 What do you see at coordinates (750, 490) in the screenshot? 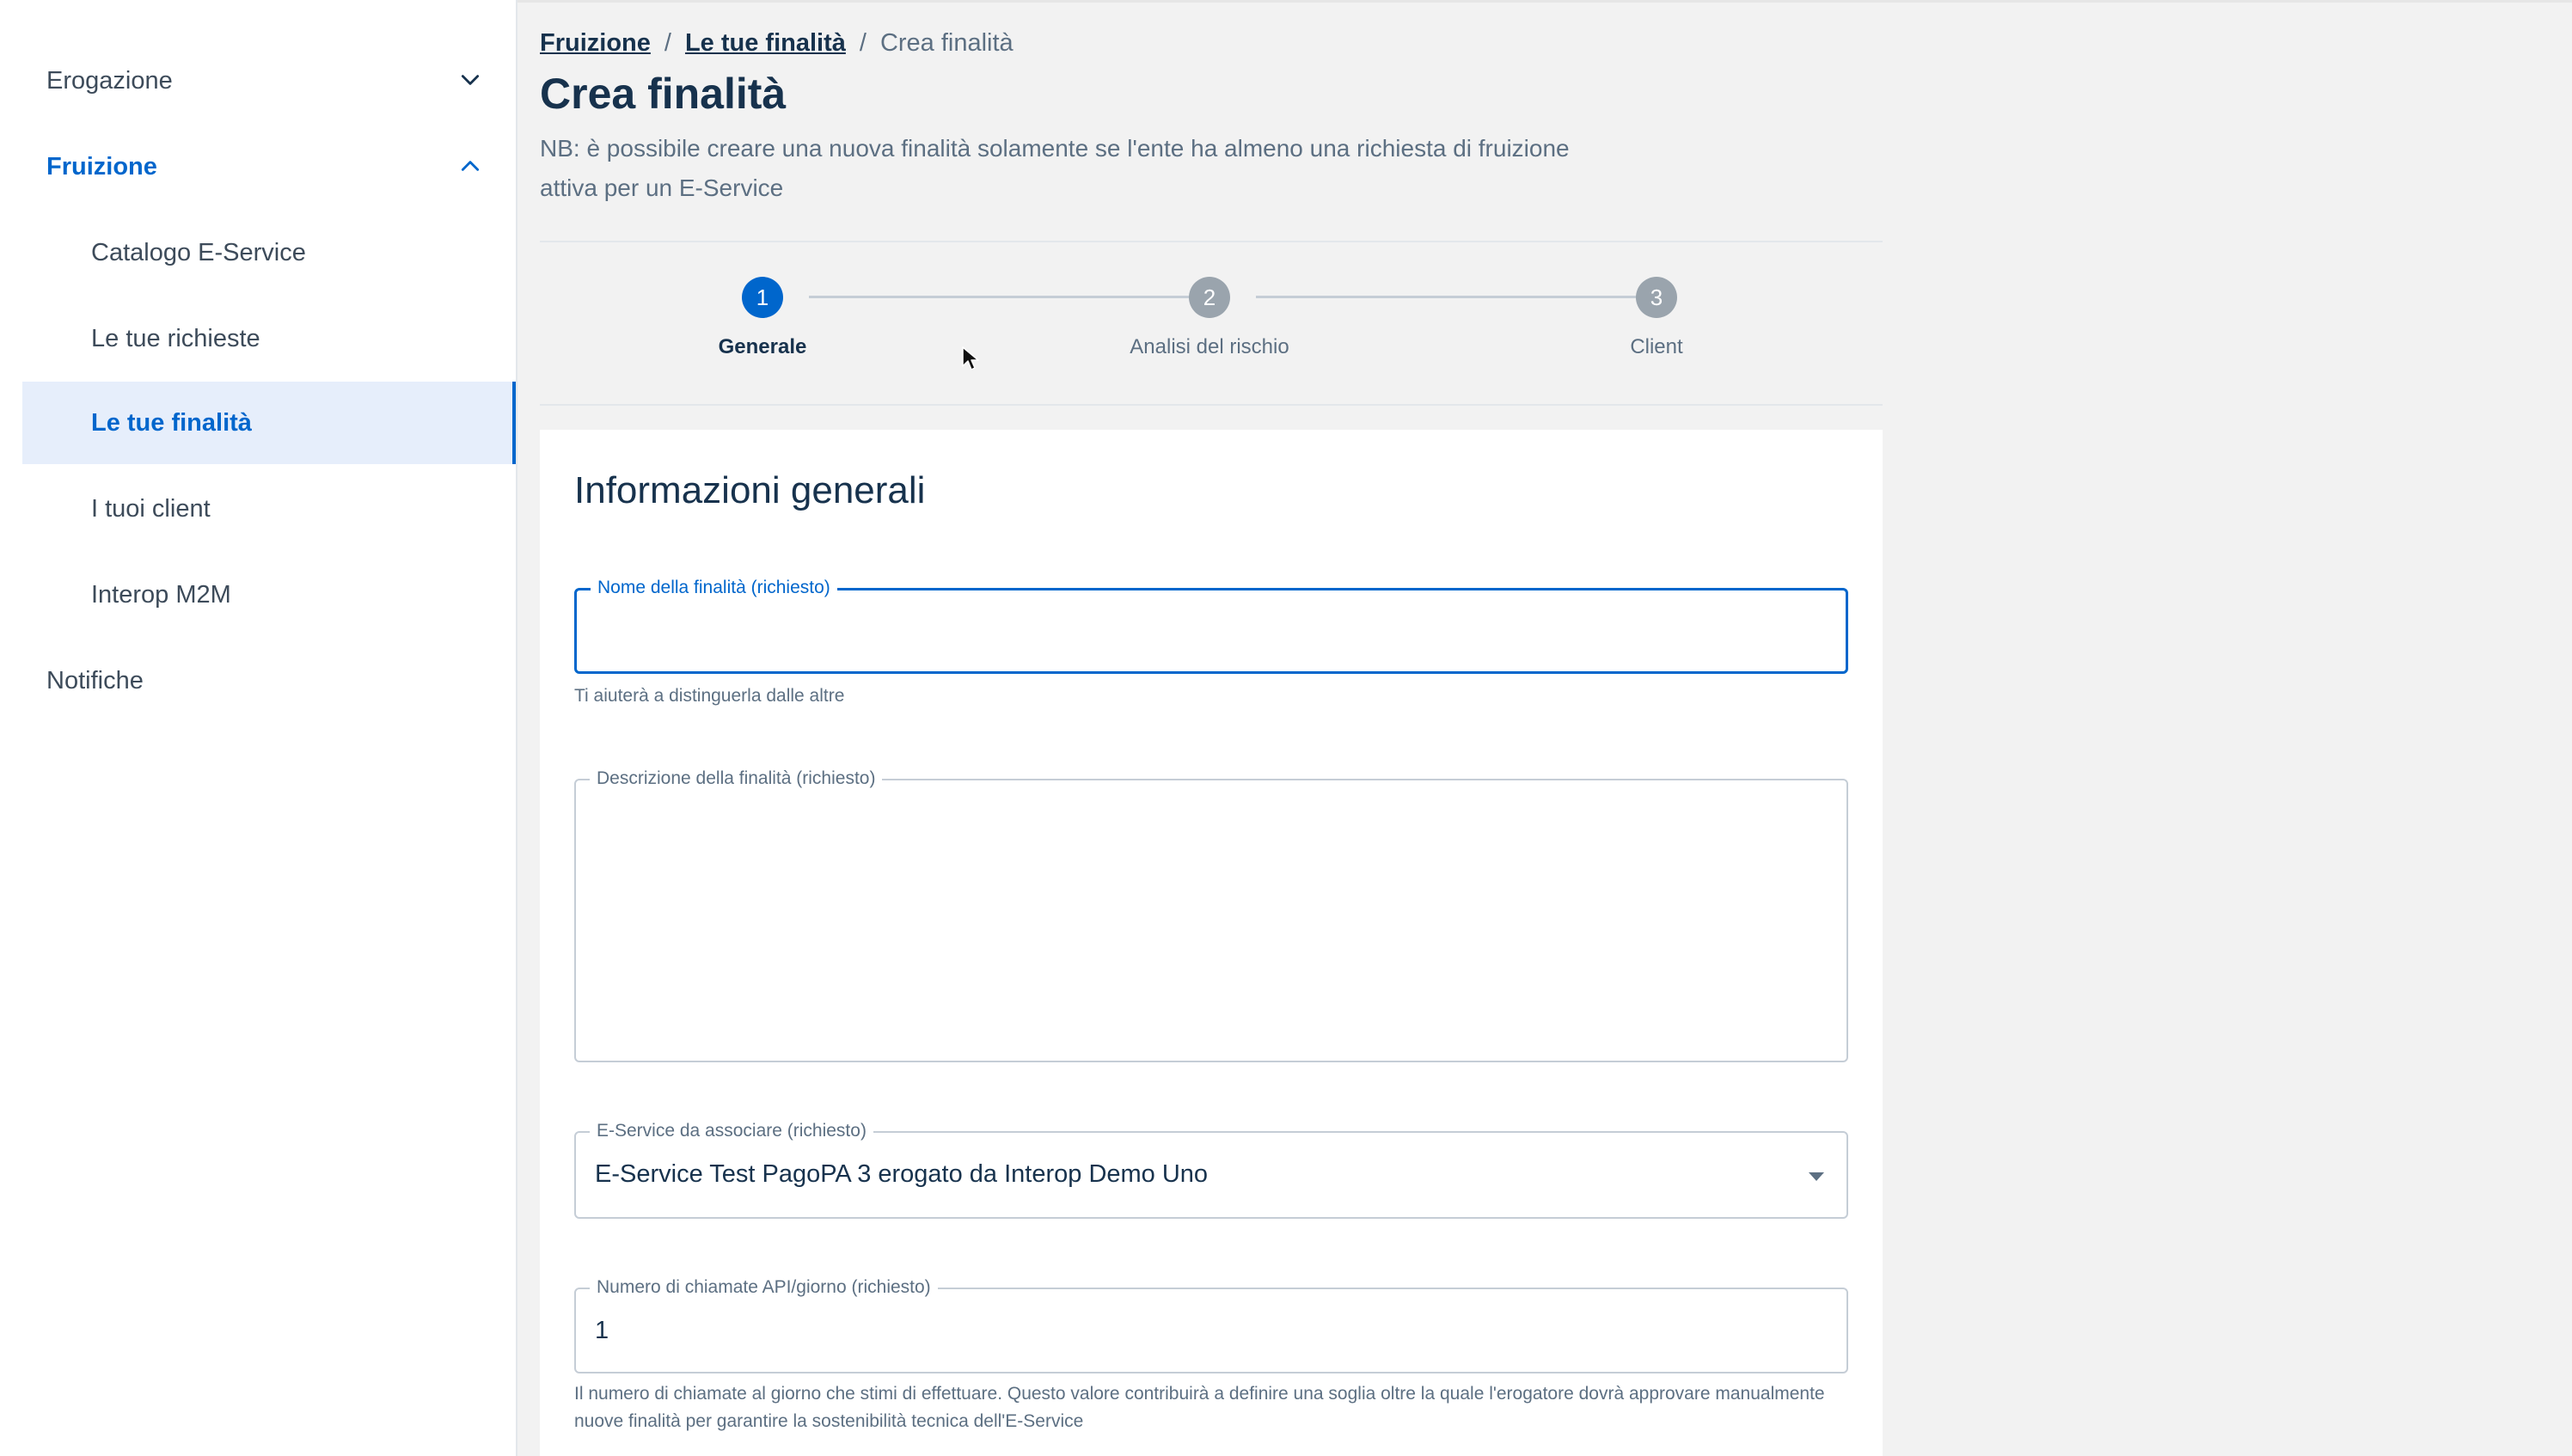
I see `form-title: Informazioni generali` at bounding box center [750, 490].